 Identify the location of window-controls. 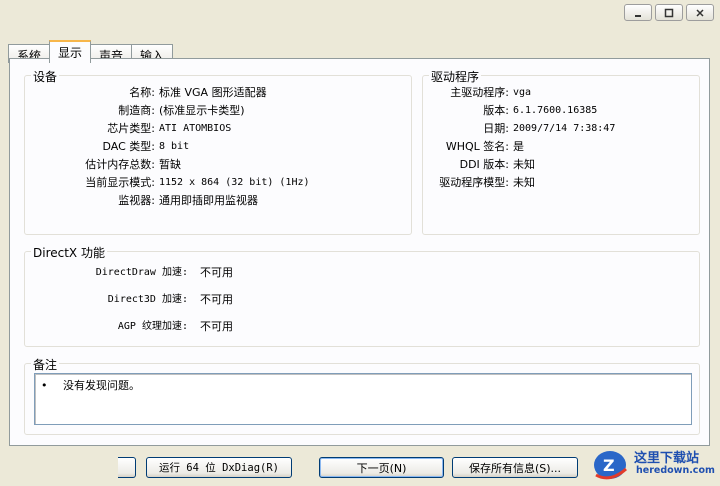
(669, 12).